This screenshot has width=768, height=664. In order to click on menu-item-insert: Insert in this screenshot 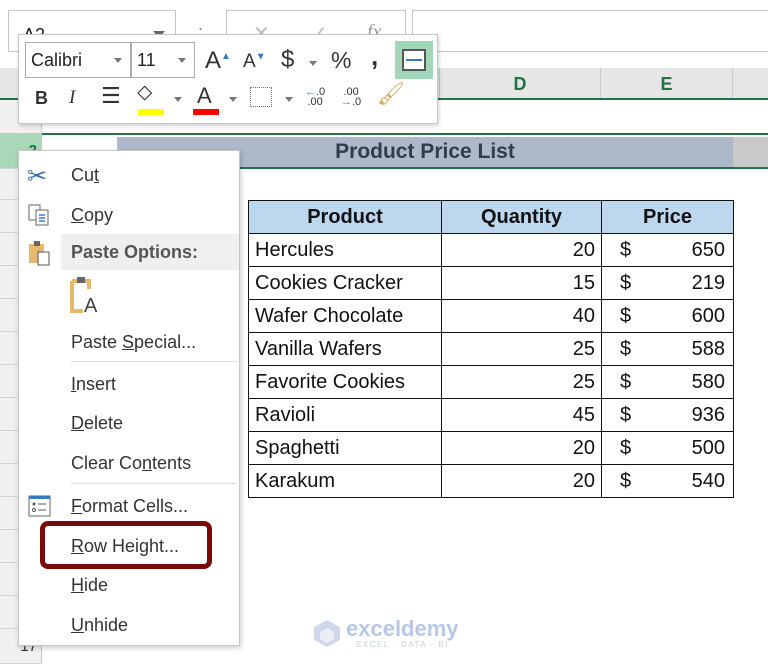, I will do `click(129, 383)`.